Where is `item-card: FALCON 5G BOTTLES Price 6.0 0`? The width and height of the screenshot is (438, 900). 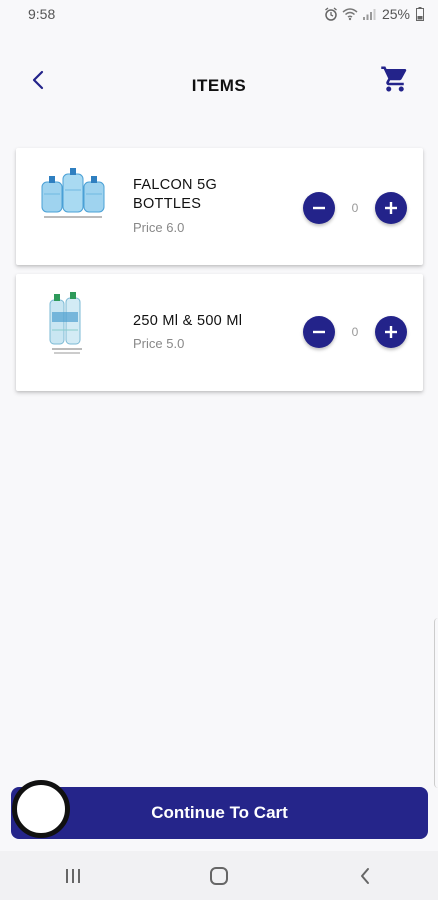 item-card: FALCON 5G BOTTLES Price 6.0 0 is located at coordinates (219, 206).